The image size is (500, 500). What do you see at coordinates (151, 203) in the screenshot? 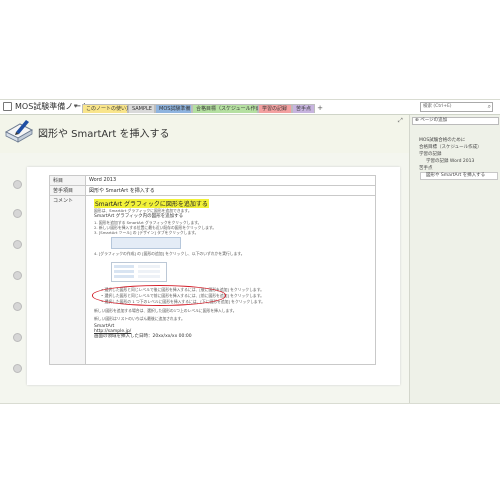
I see `comment-heading: SmartArt グラフィックに図形を追加する` at bounding box center [151, 203].